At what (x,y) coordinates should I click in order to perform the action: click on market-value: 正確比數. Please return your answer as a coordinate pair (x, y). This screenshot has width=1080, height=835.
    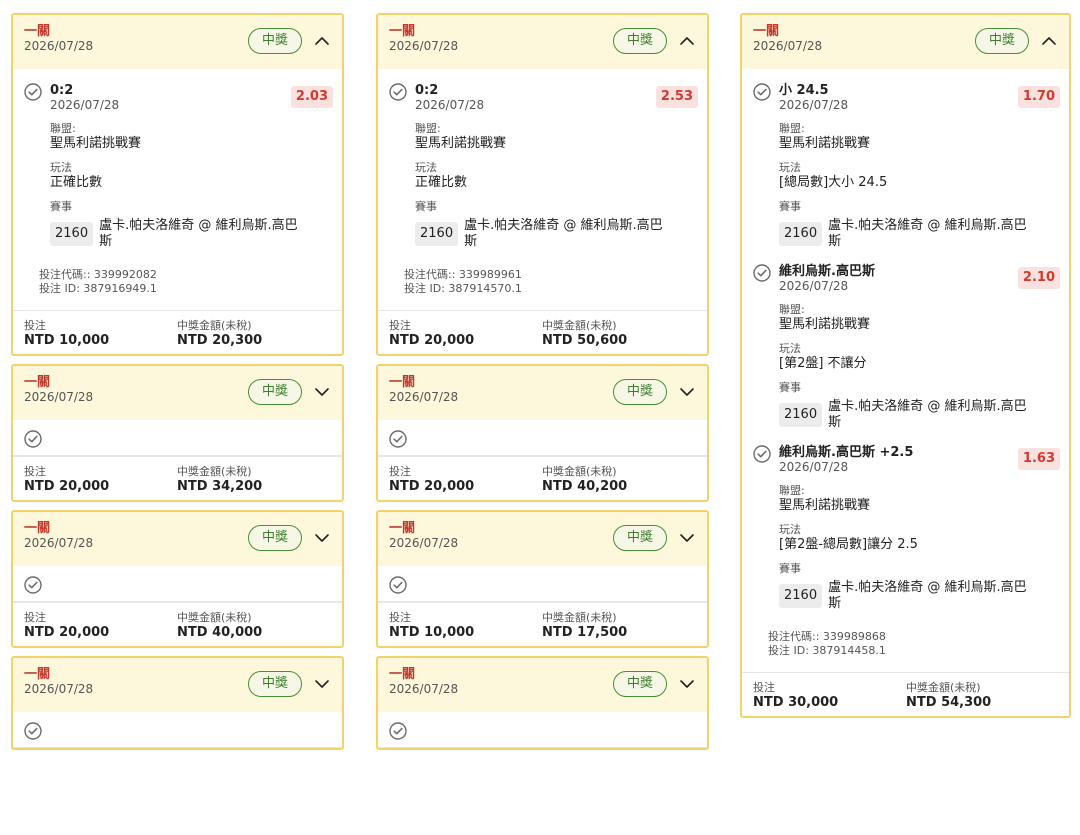
    Looking at the image, I should click on (76, 182).